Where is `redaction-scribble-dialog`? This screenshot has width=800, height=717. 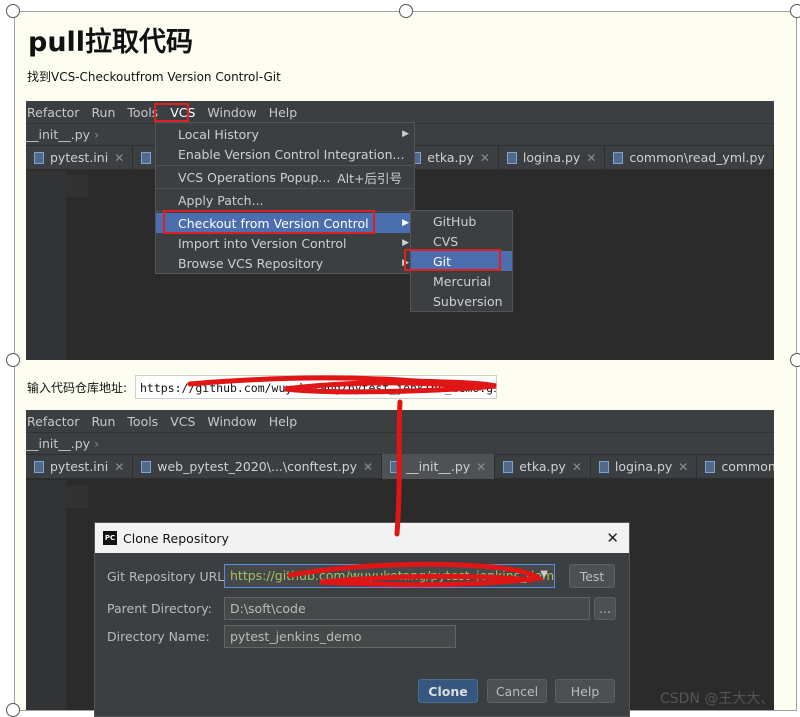 redaction-scribble-dialog is located at coordinates (416, 574).